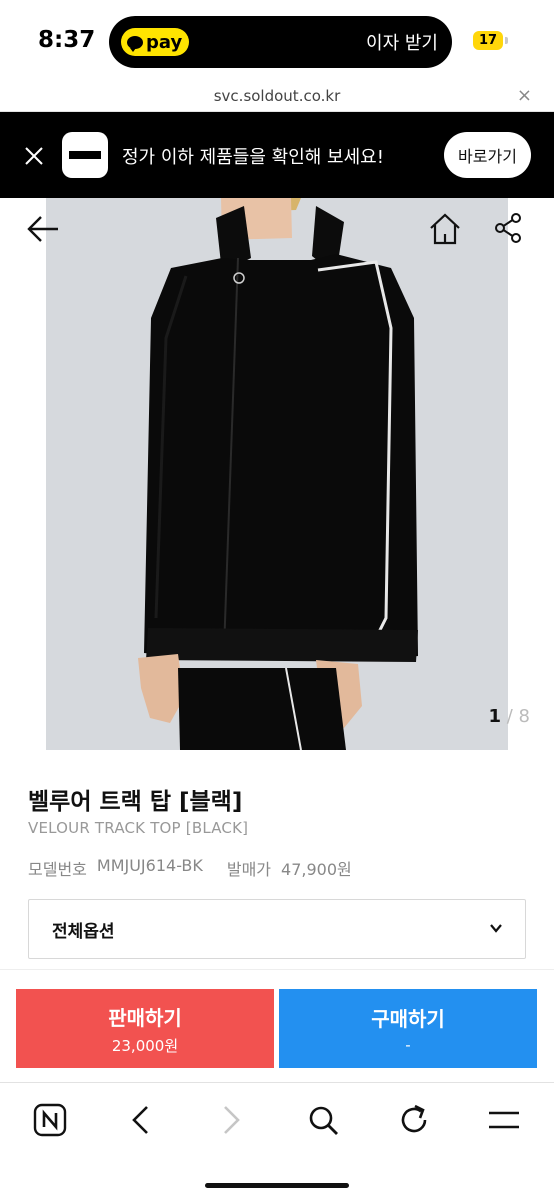  What do you see at coordinates (487, 155) in the screenshot?
I see `go-button: 바로가기` at bounding box center [487, 155].